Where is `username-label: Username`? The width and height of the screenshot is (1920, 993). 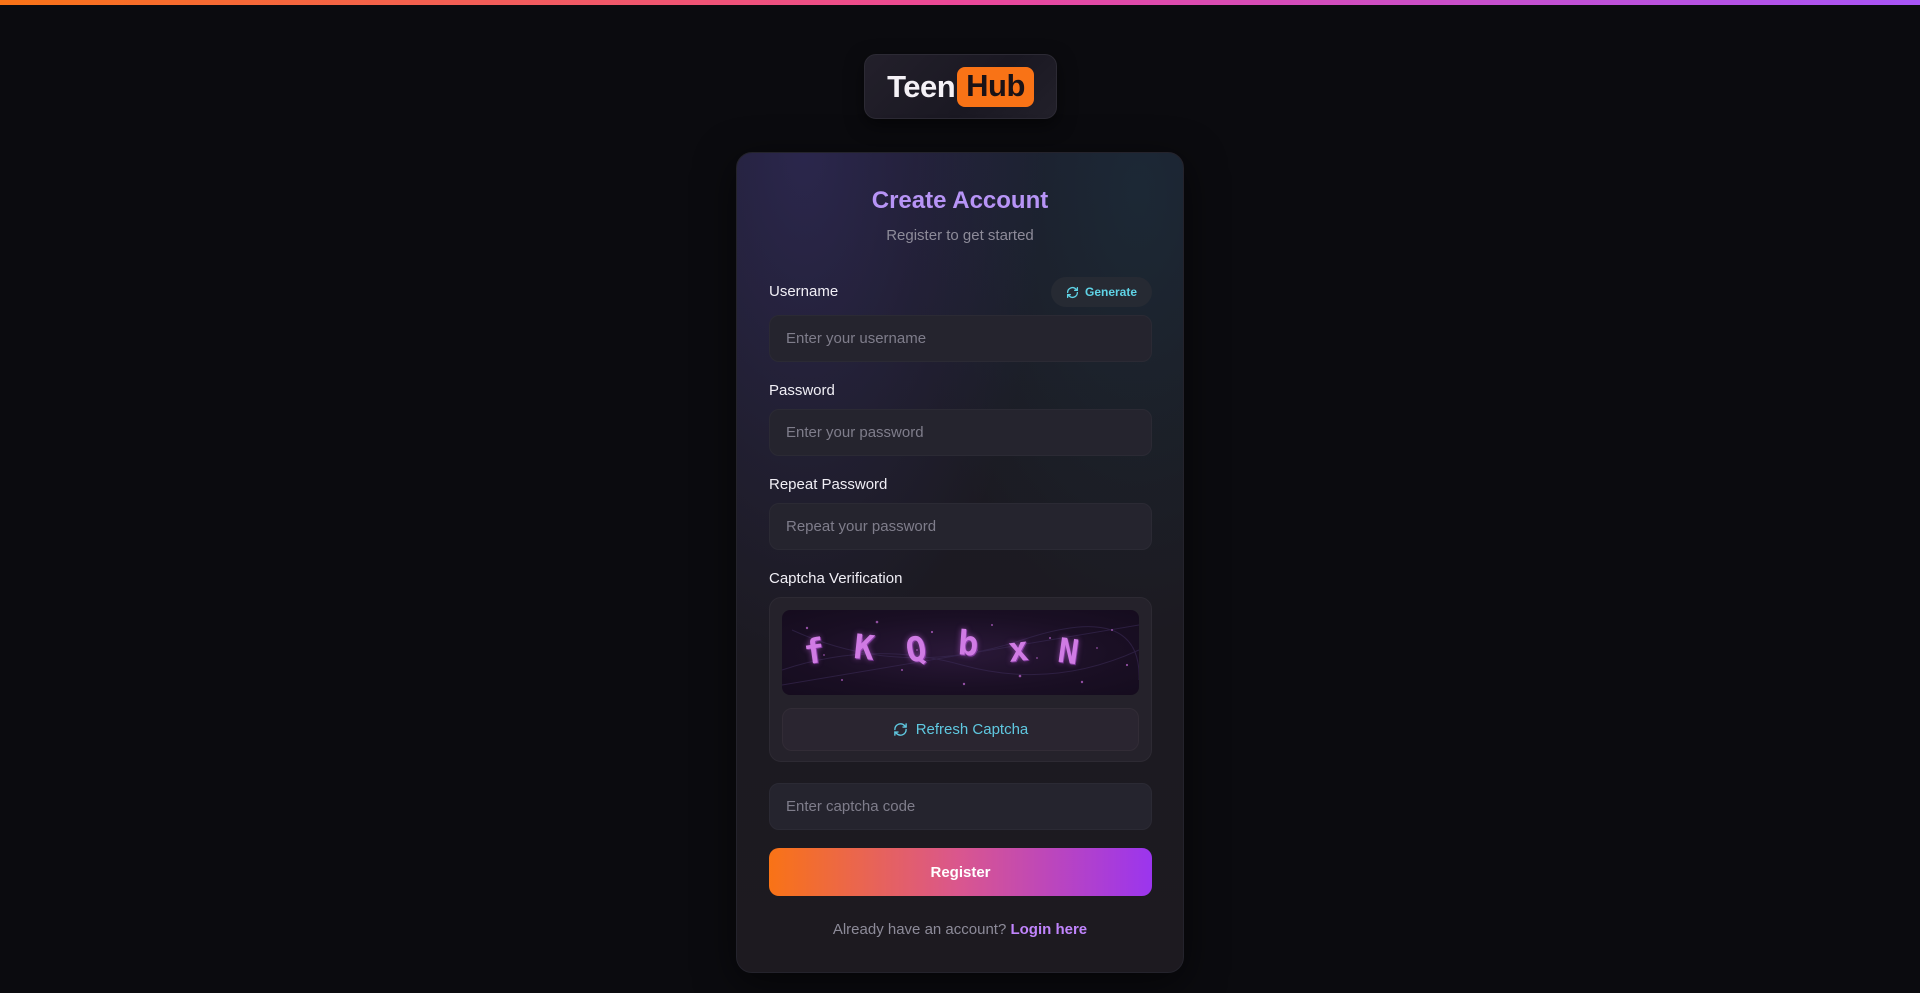 username-label: Username is located at coordinates (804, 291).